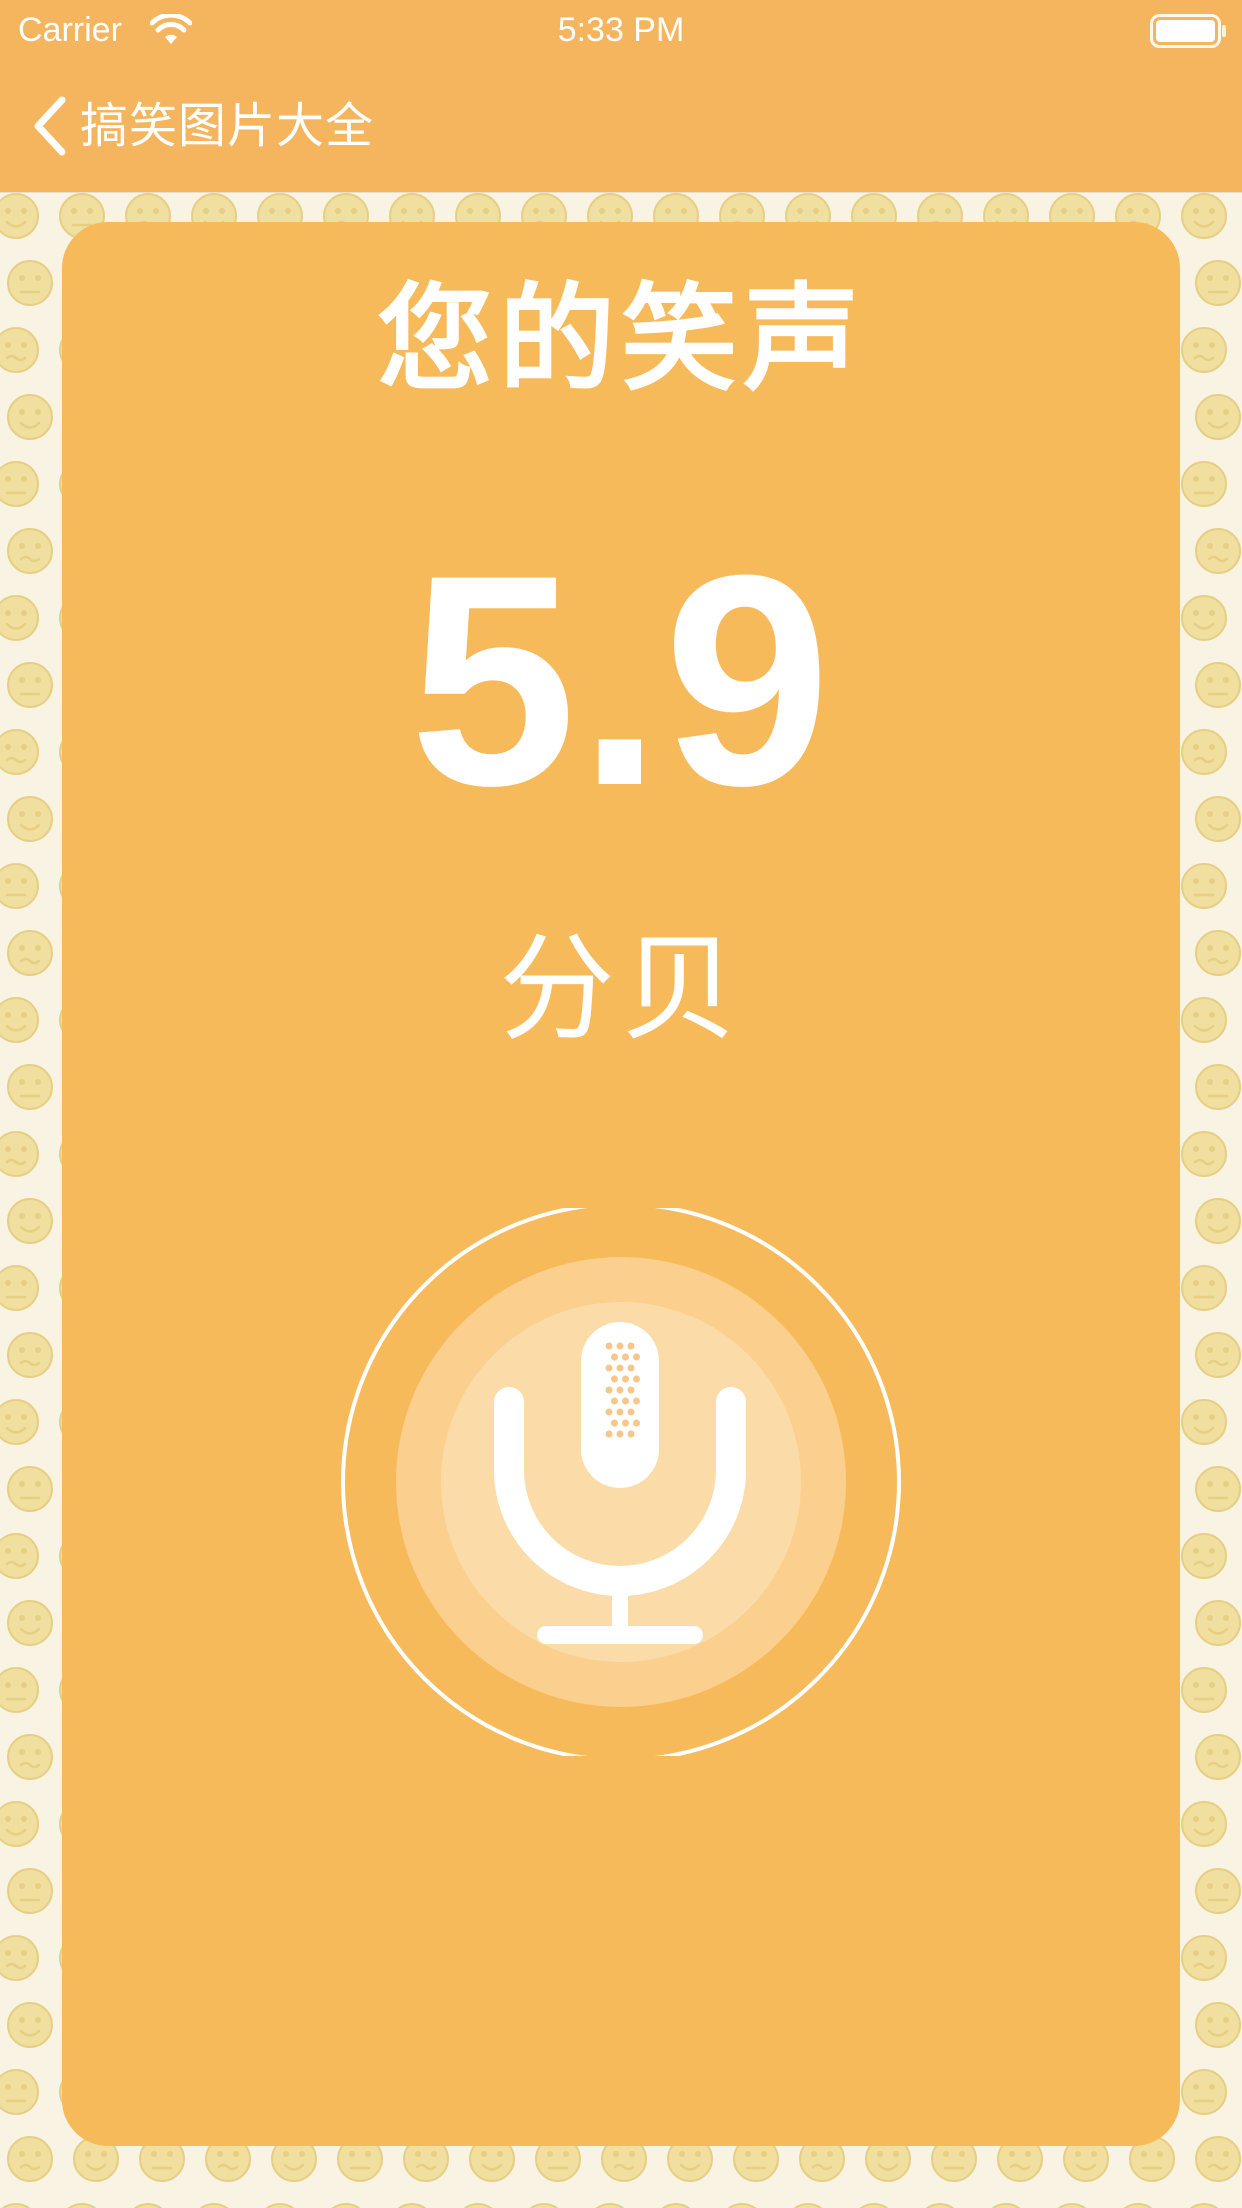 The width and height of the screenshot is (1242, 2208). What do you see at coordinates (621, 339) in the screenshot?
I see `card-title: 您的笑声` at bounding box center [621, 339].